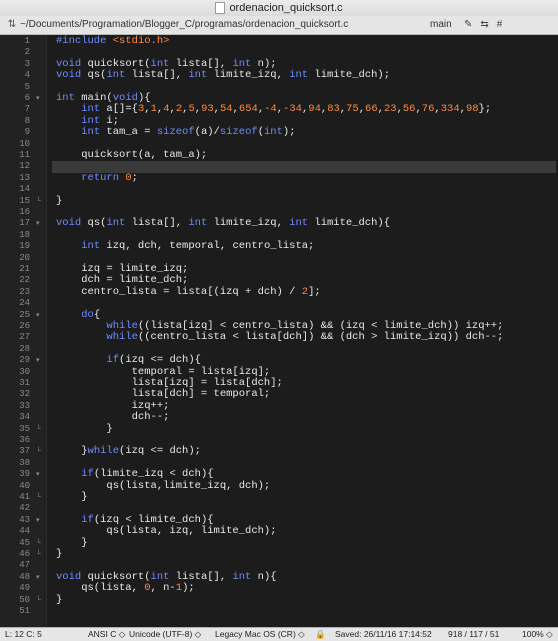  Describe the element at coordinates (468, 25) in the screenshot. I see `edit-icon: ✎` at that location.